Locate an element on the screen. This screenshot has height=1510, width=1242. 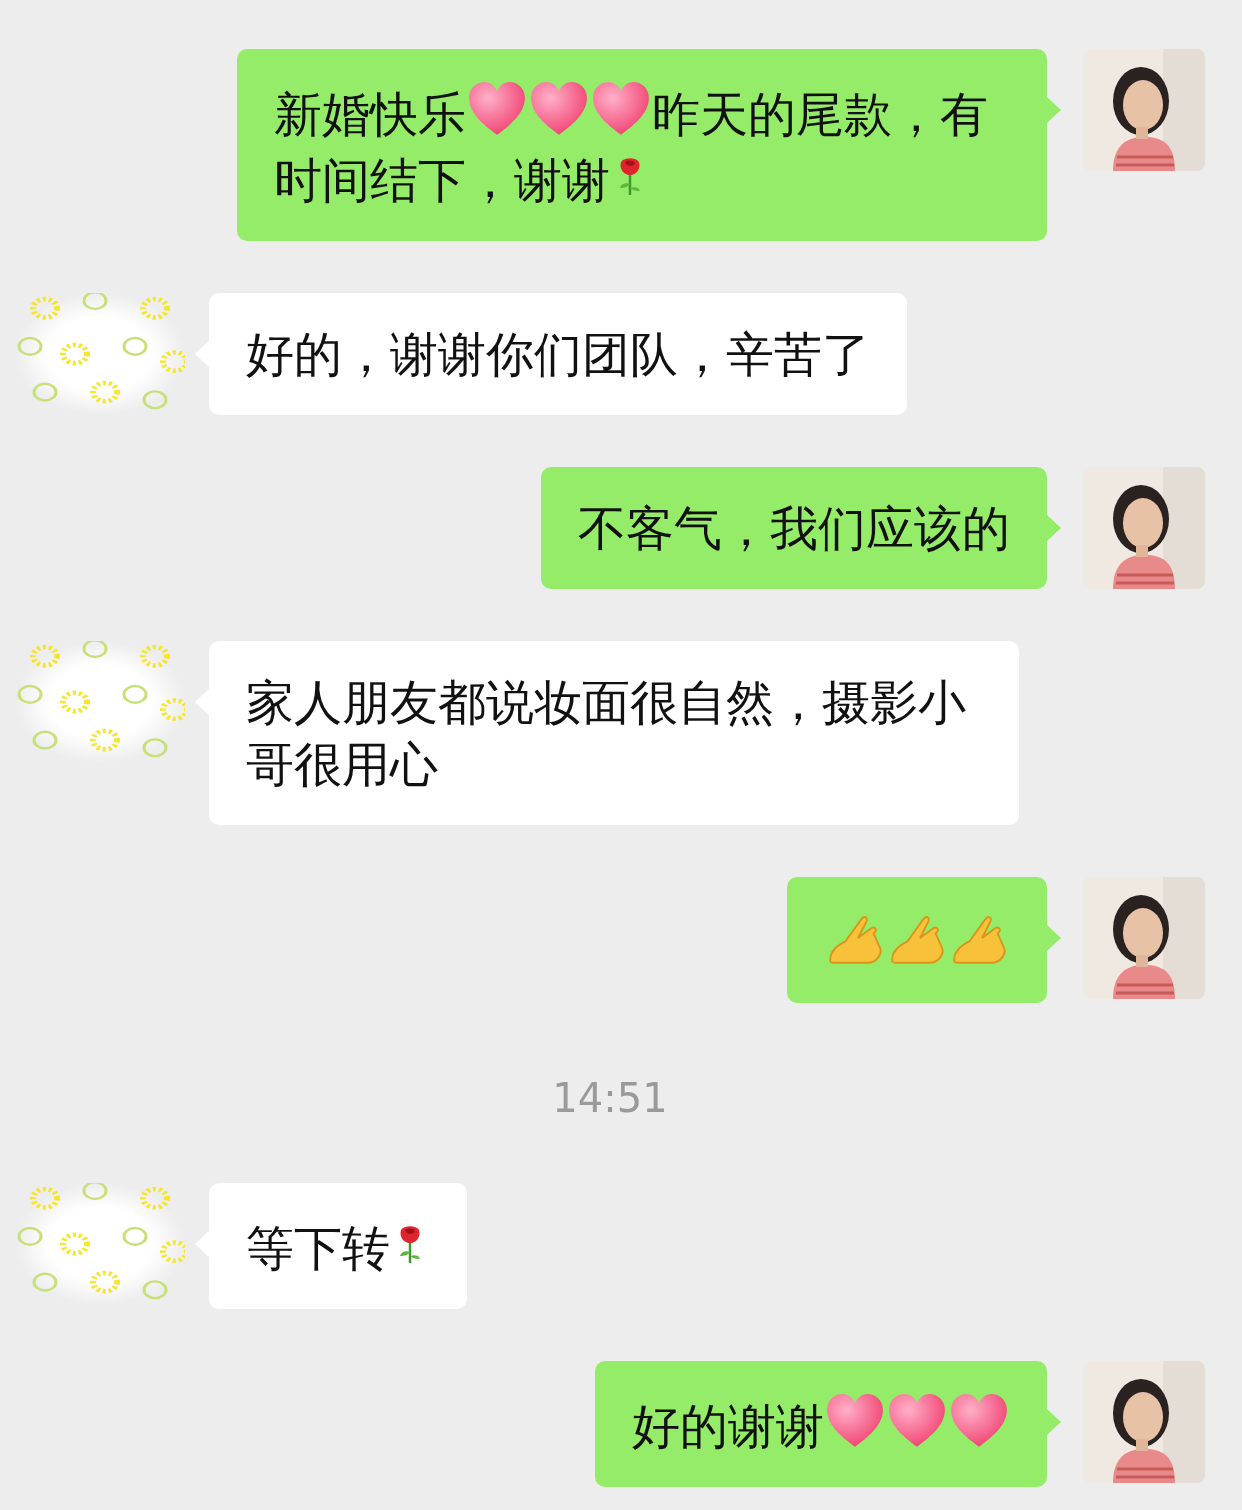
message-bubble: 不客气，我们应该的 is located at coordinates (794, 528).